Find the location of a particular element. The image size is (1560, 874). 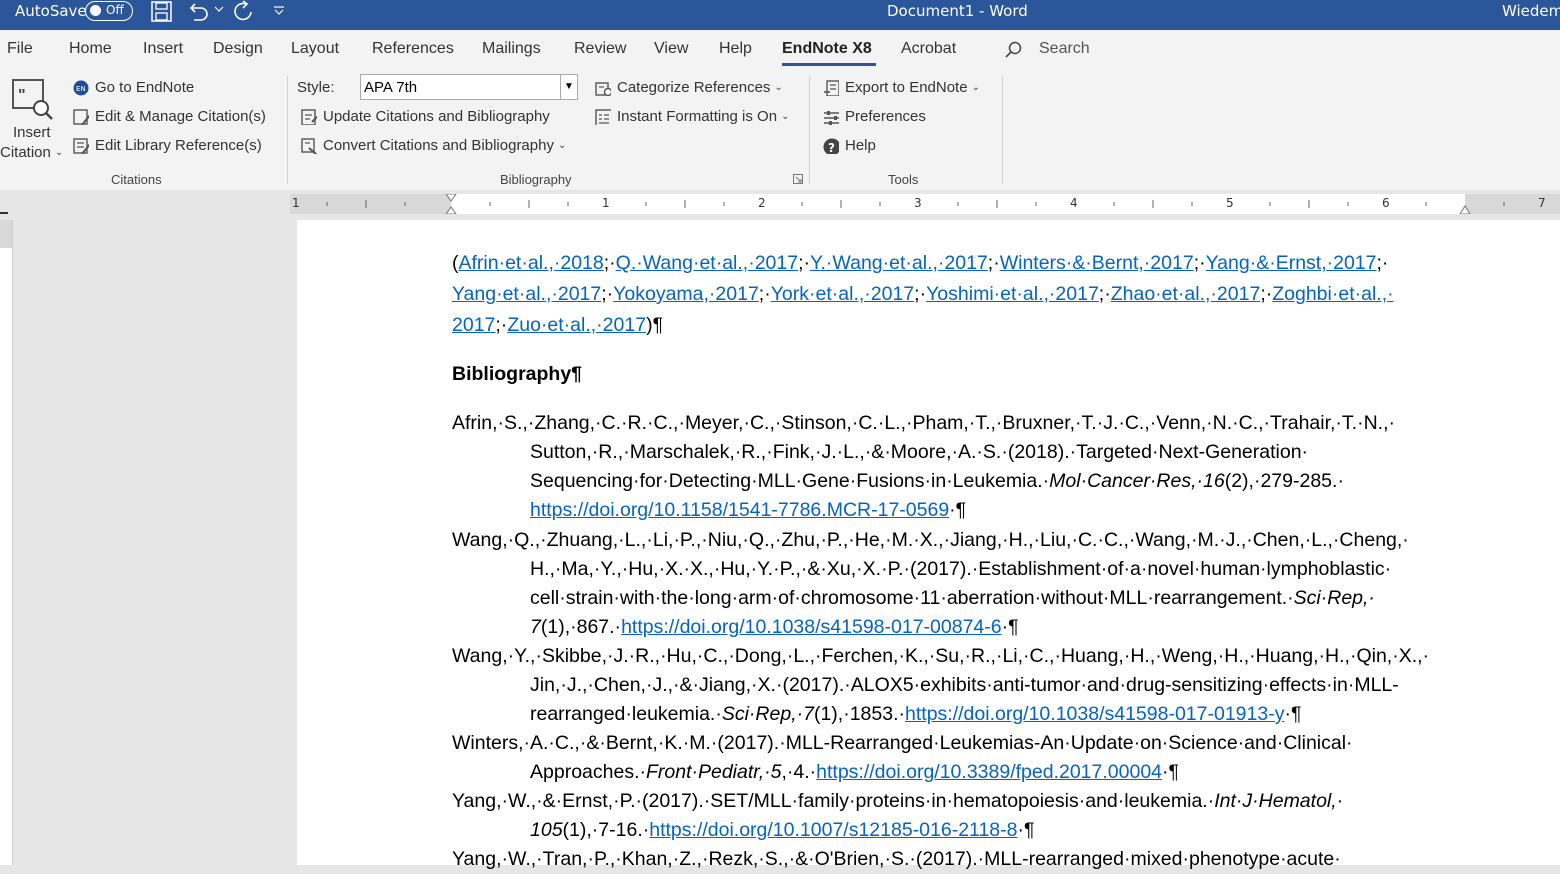

citation-link: Yokoyama,·2017 is located at coordinates (686, 294).